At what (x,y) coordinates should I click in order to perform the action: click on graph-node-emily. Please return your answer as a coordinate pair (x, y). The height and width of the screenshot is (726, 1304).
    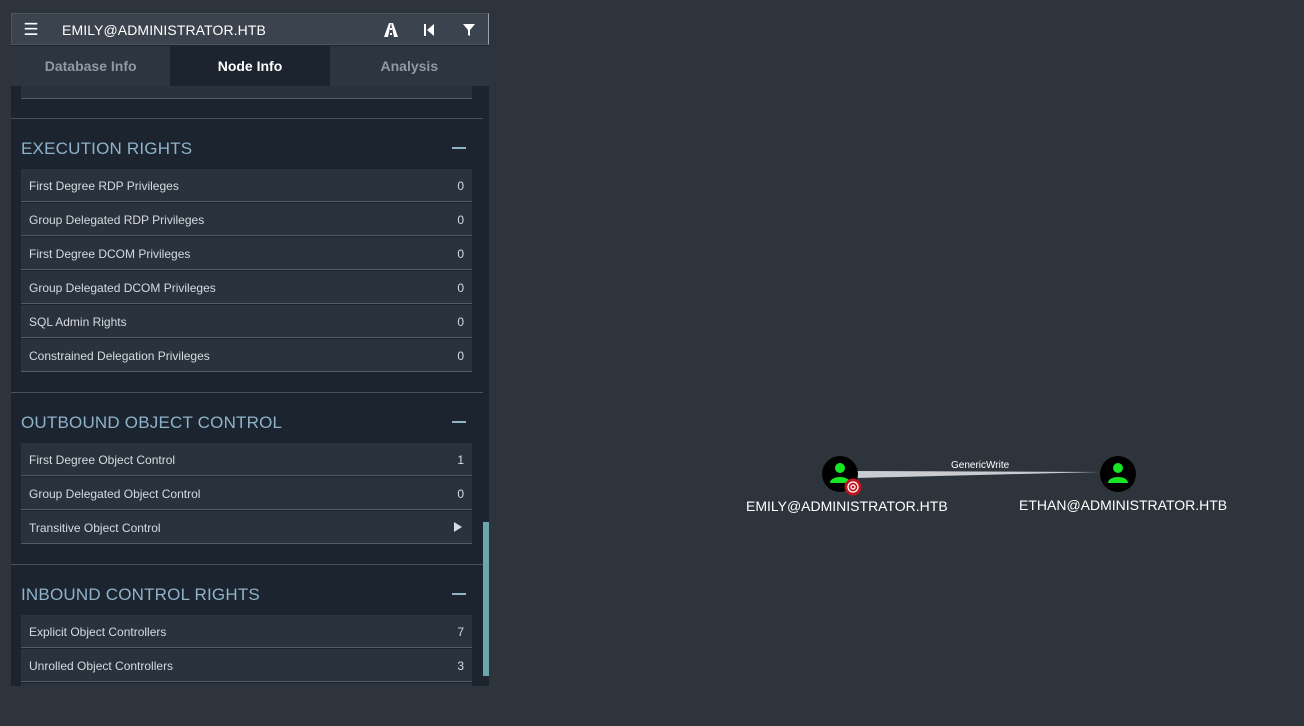
    Looking at the image, I should click on (842, 476).